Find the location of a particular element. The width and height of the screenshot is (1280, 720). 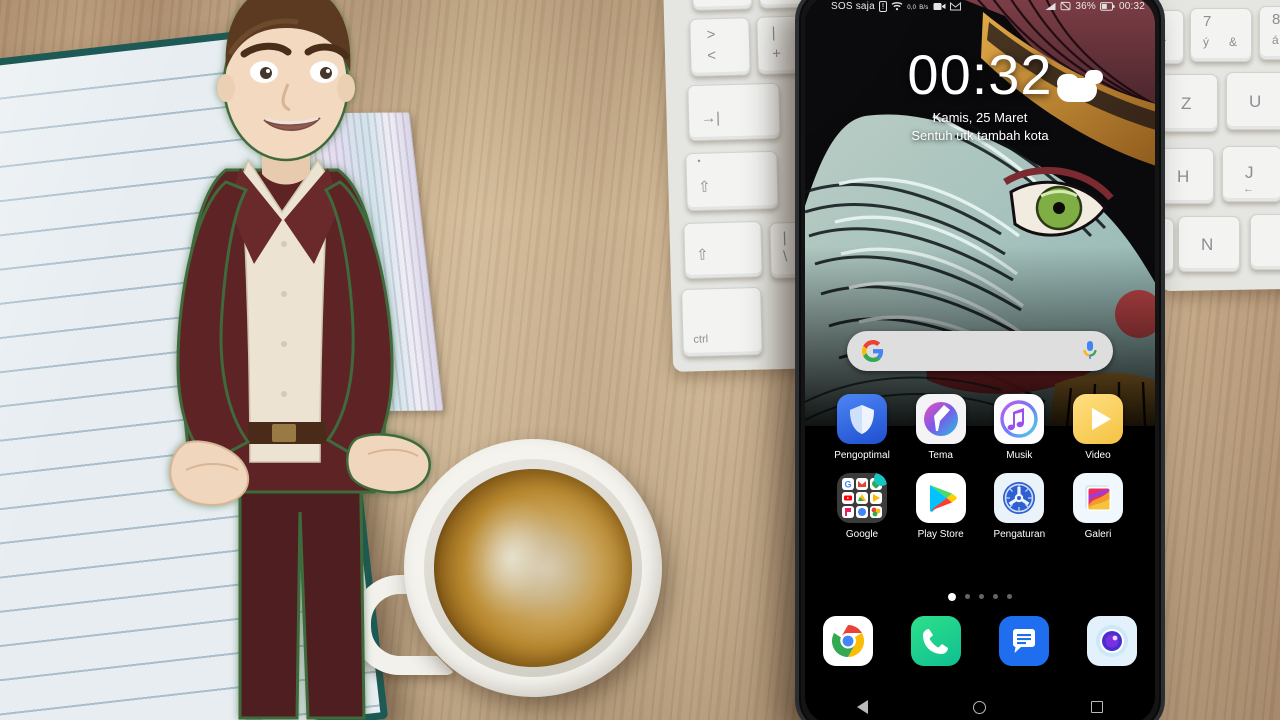

page-dot-active is located at coordinates (952, 596).